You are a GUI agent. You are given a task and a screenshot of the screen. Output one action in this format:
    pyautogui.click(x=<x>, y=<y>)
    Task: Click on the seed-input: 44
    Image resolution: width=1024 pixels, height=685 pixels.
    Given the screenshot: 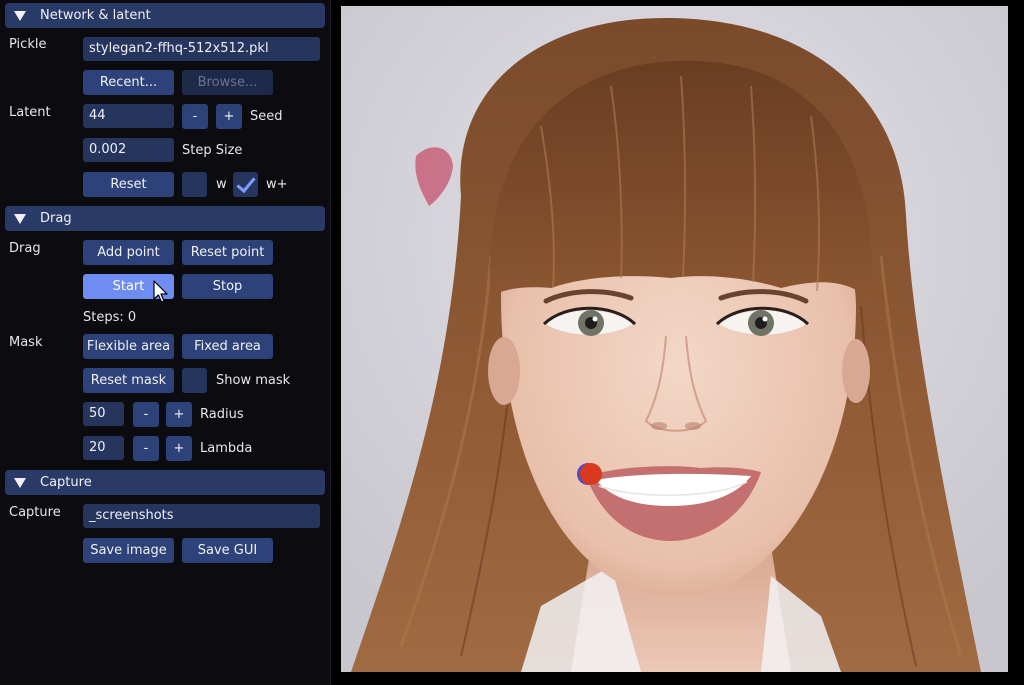 What is the action you would take?
    pyautogui.click(x=128, y=116)
    